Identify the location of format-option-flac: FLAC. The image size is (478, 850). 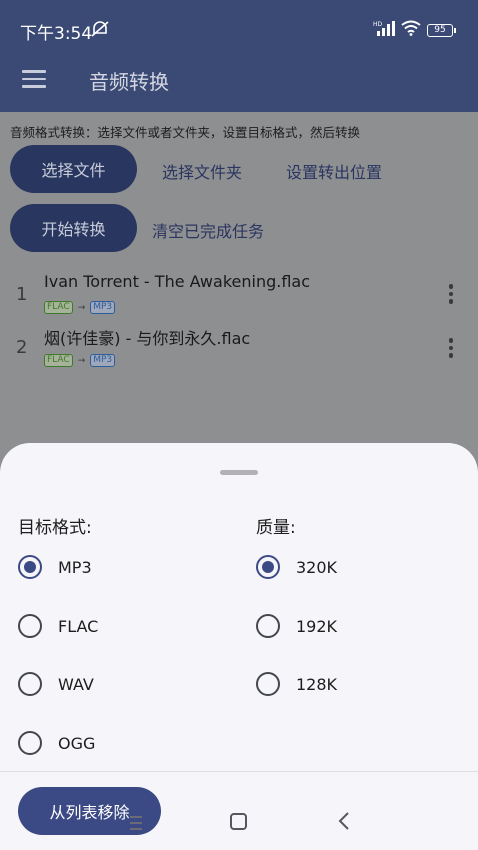
(58, 626).